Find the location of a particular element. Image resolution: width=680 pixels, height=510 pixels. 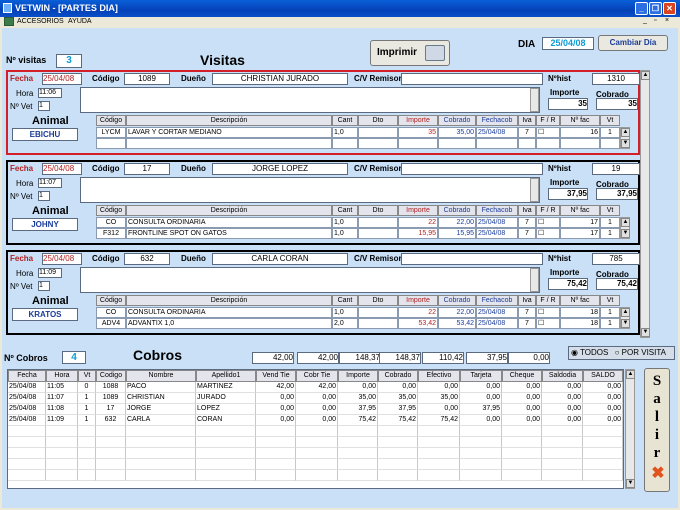

hora-field: 11:06 is located at coordinates (50, 93).